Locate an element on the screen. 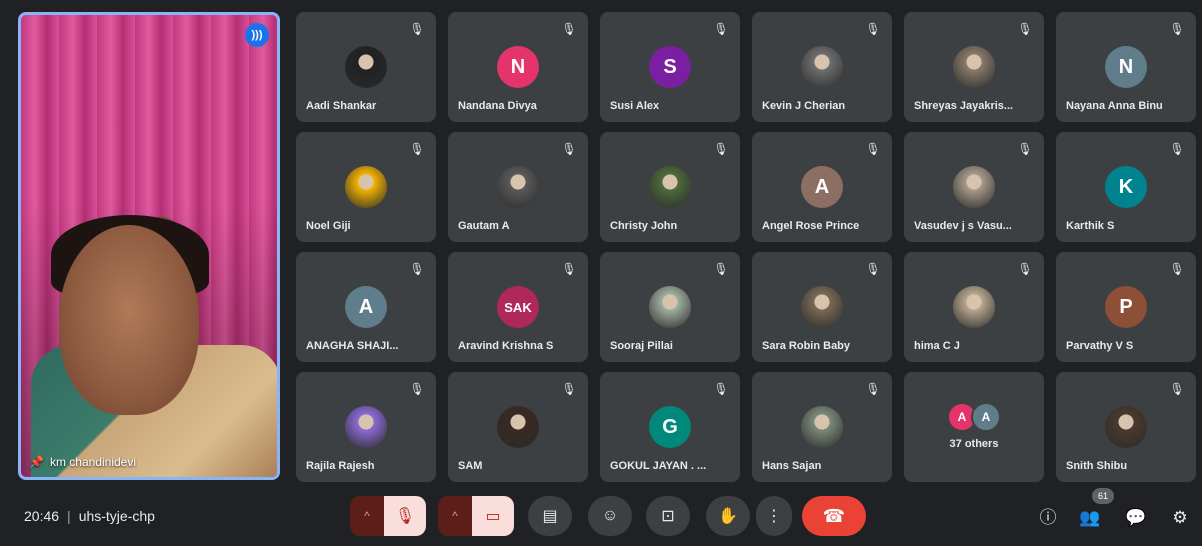 The height and width of the screenshot is (546, 1202). participant-tile: A A 37 others is located at coordinates (974, 427).